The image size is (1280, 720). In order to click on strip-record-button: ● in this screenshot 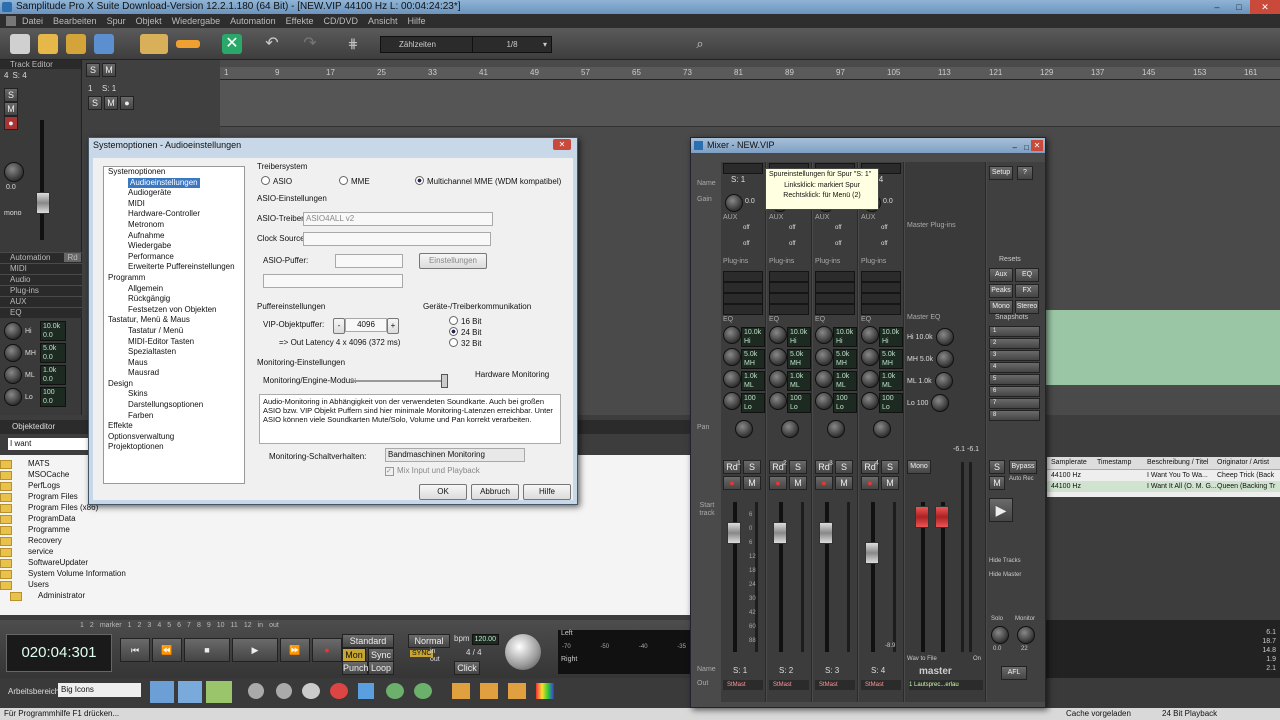, I will do `click(732, 483)`.